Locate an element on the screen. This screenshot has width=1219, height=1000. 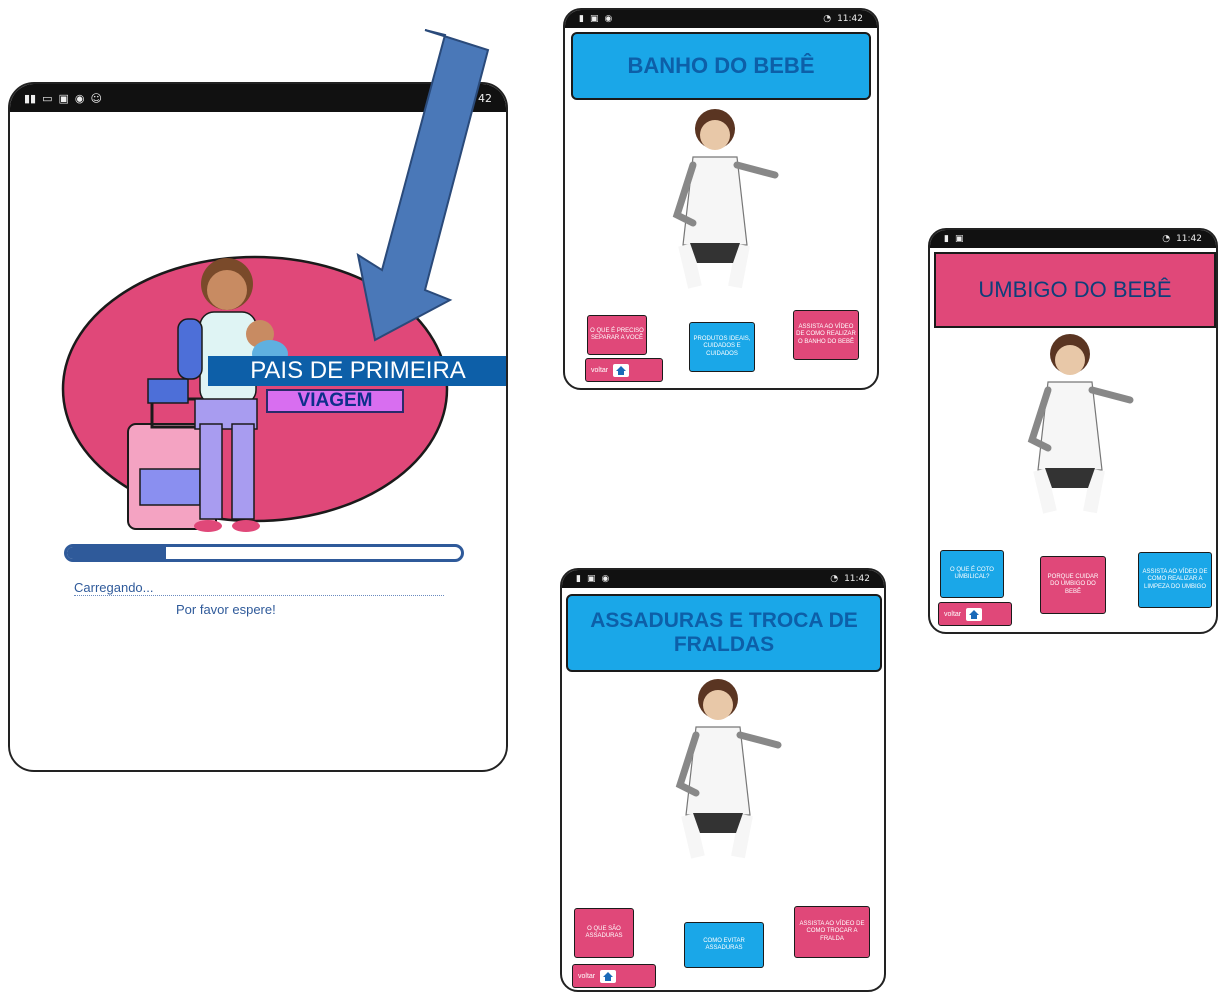
wait-text: Por favor espere! is located at coordinates (226, 609).